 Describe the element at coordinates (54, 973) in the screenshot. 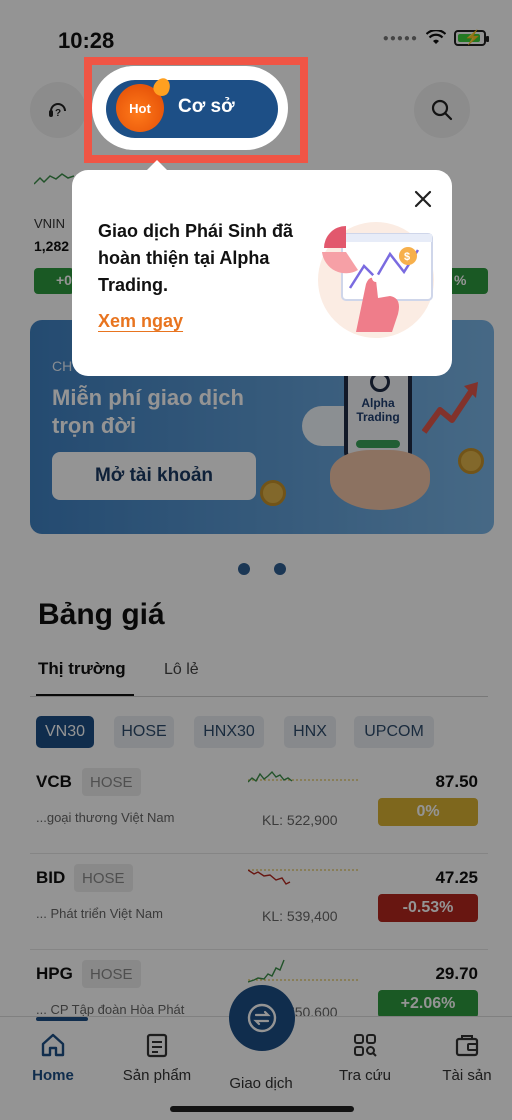

I see `stock-symbol: HPG` at that location.